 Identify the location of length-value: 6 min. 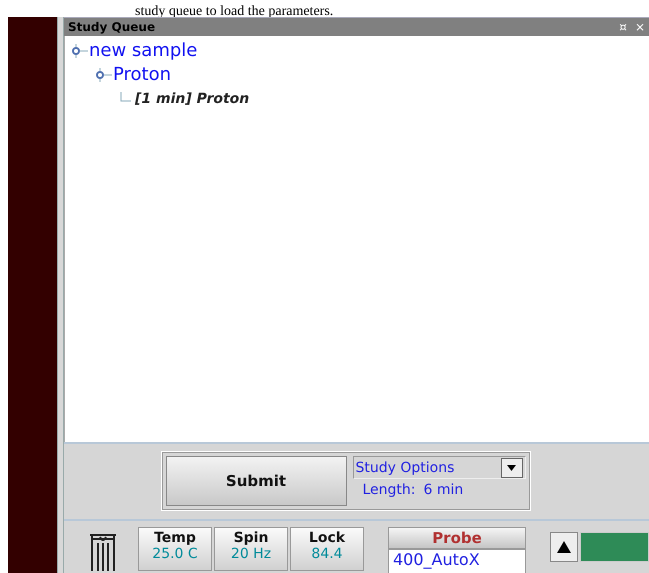
(444, 490).